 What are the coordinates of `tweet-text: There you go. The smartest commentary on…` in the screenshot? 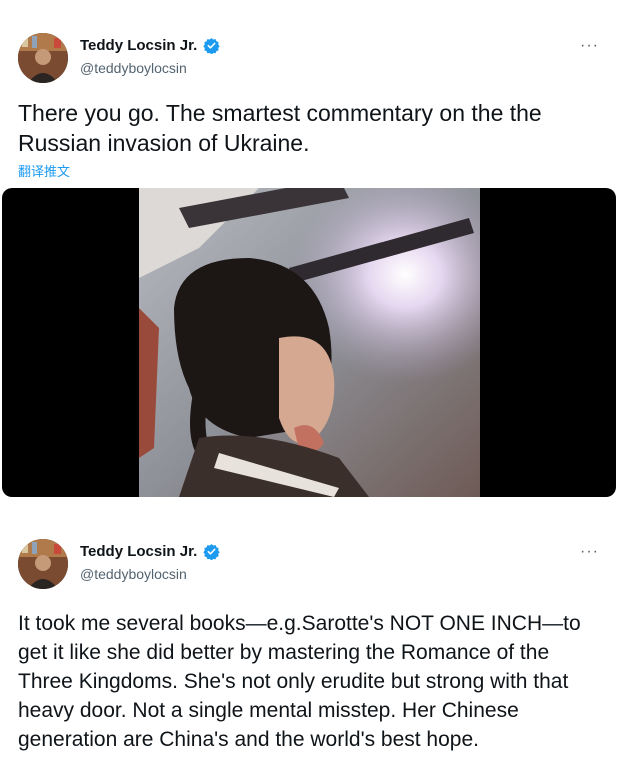 It's located at (280, 128).